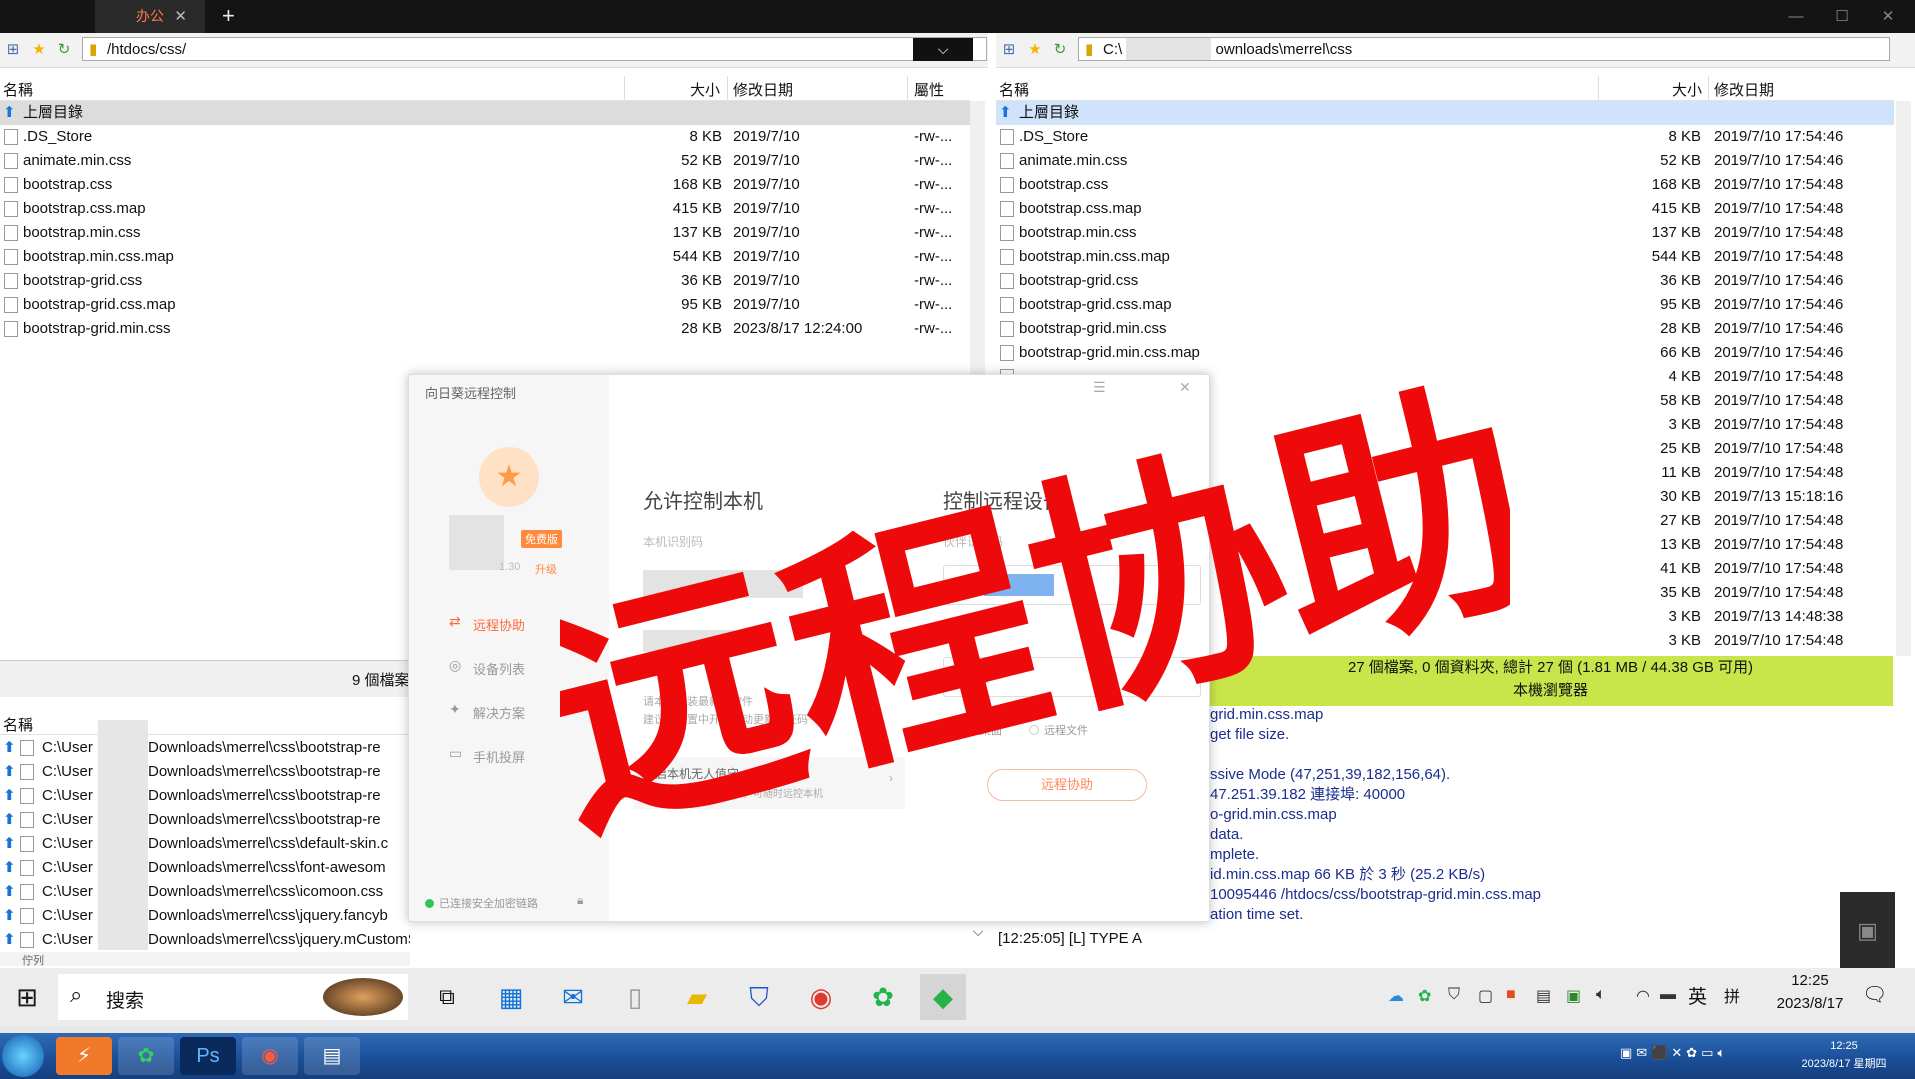 This screenshot has width=1915, height=1079. I want to click on tray-app-icon: ■, so click(1511, 995).